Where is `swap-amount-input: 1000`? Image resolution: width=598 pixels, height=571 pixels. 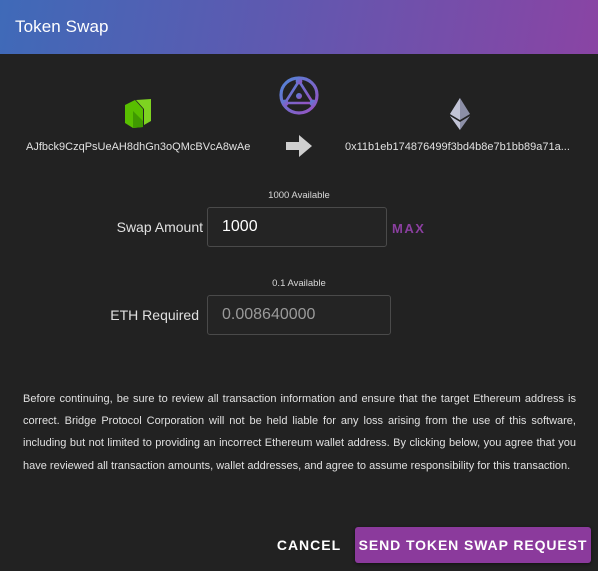 swap-amount-input: 1000 is located at coordinates (297, 227).